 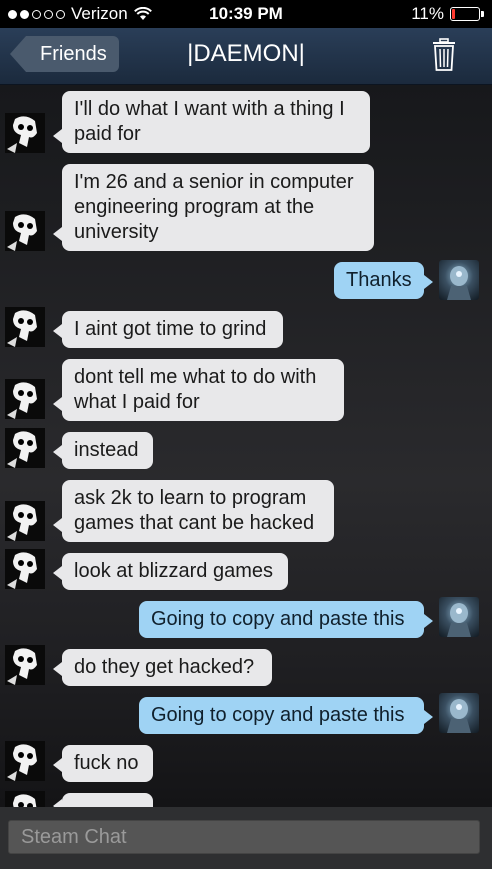 What do you see at coordinates (427, 13) in the screenshot?
I see `battery-percent: 11%` at bounding box center [427, 13].